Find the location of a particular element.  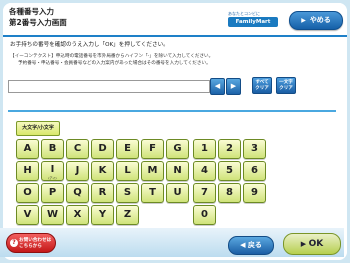

key-i-label: I is located at coordinates (52, 169).